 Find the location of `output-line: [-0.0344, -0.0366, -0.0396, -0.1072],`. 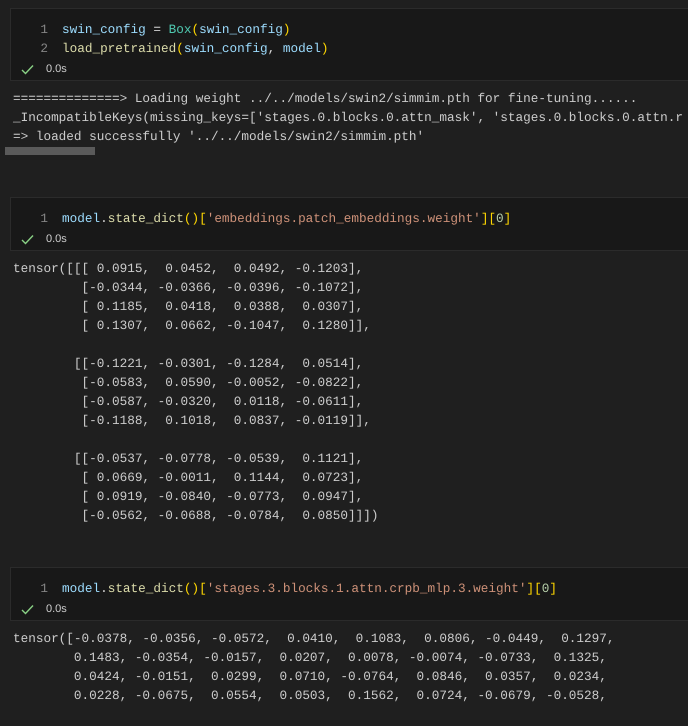

output-line: [-0.0344, -0.0366, -0.0396, -0.1072], is located at coordinates (222, 288).